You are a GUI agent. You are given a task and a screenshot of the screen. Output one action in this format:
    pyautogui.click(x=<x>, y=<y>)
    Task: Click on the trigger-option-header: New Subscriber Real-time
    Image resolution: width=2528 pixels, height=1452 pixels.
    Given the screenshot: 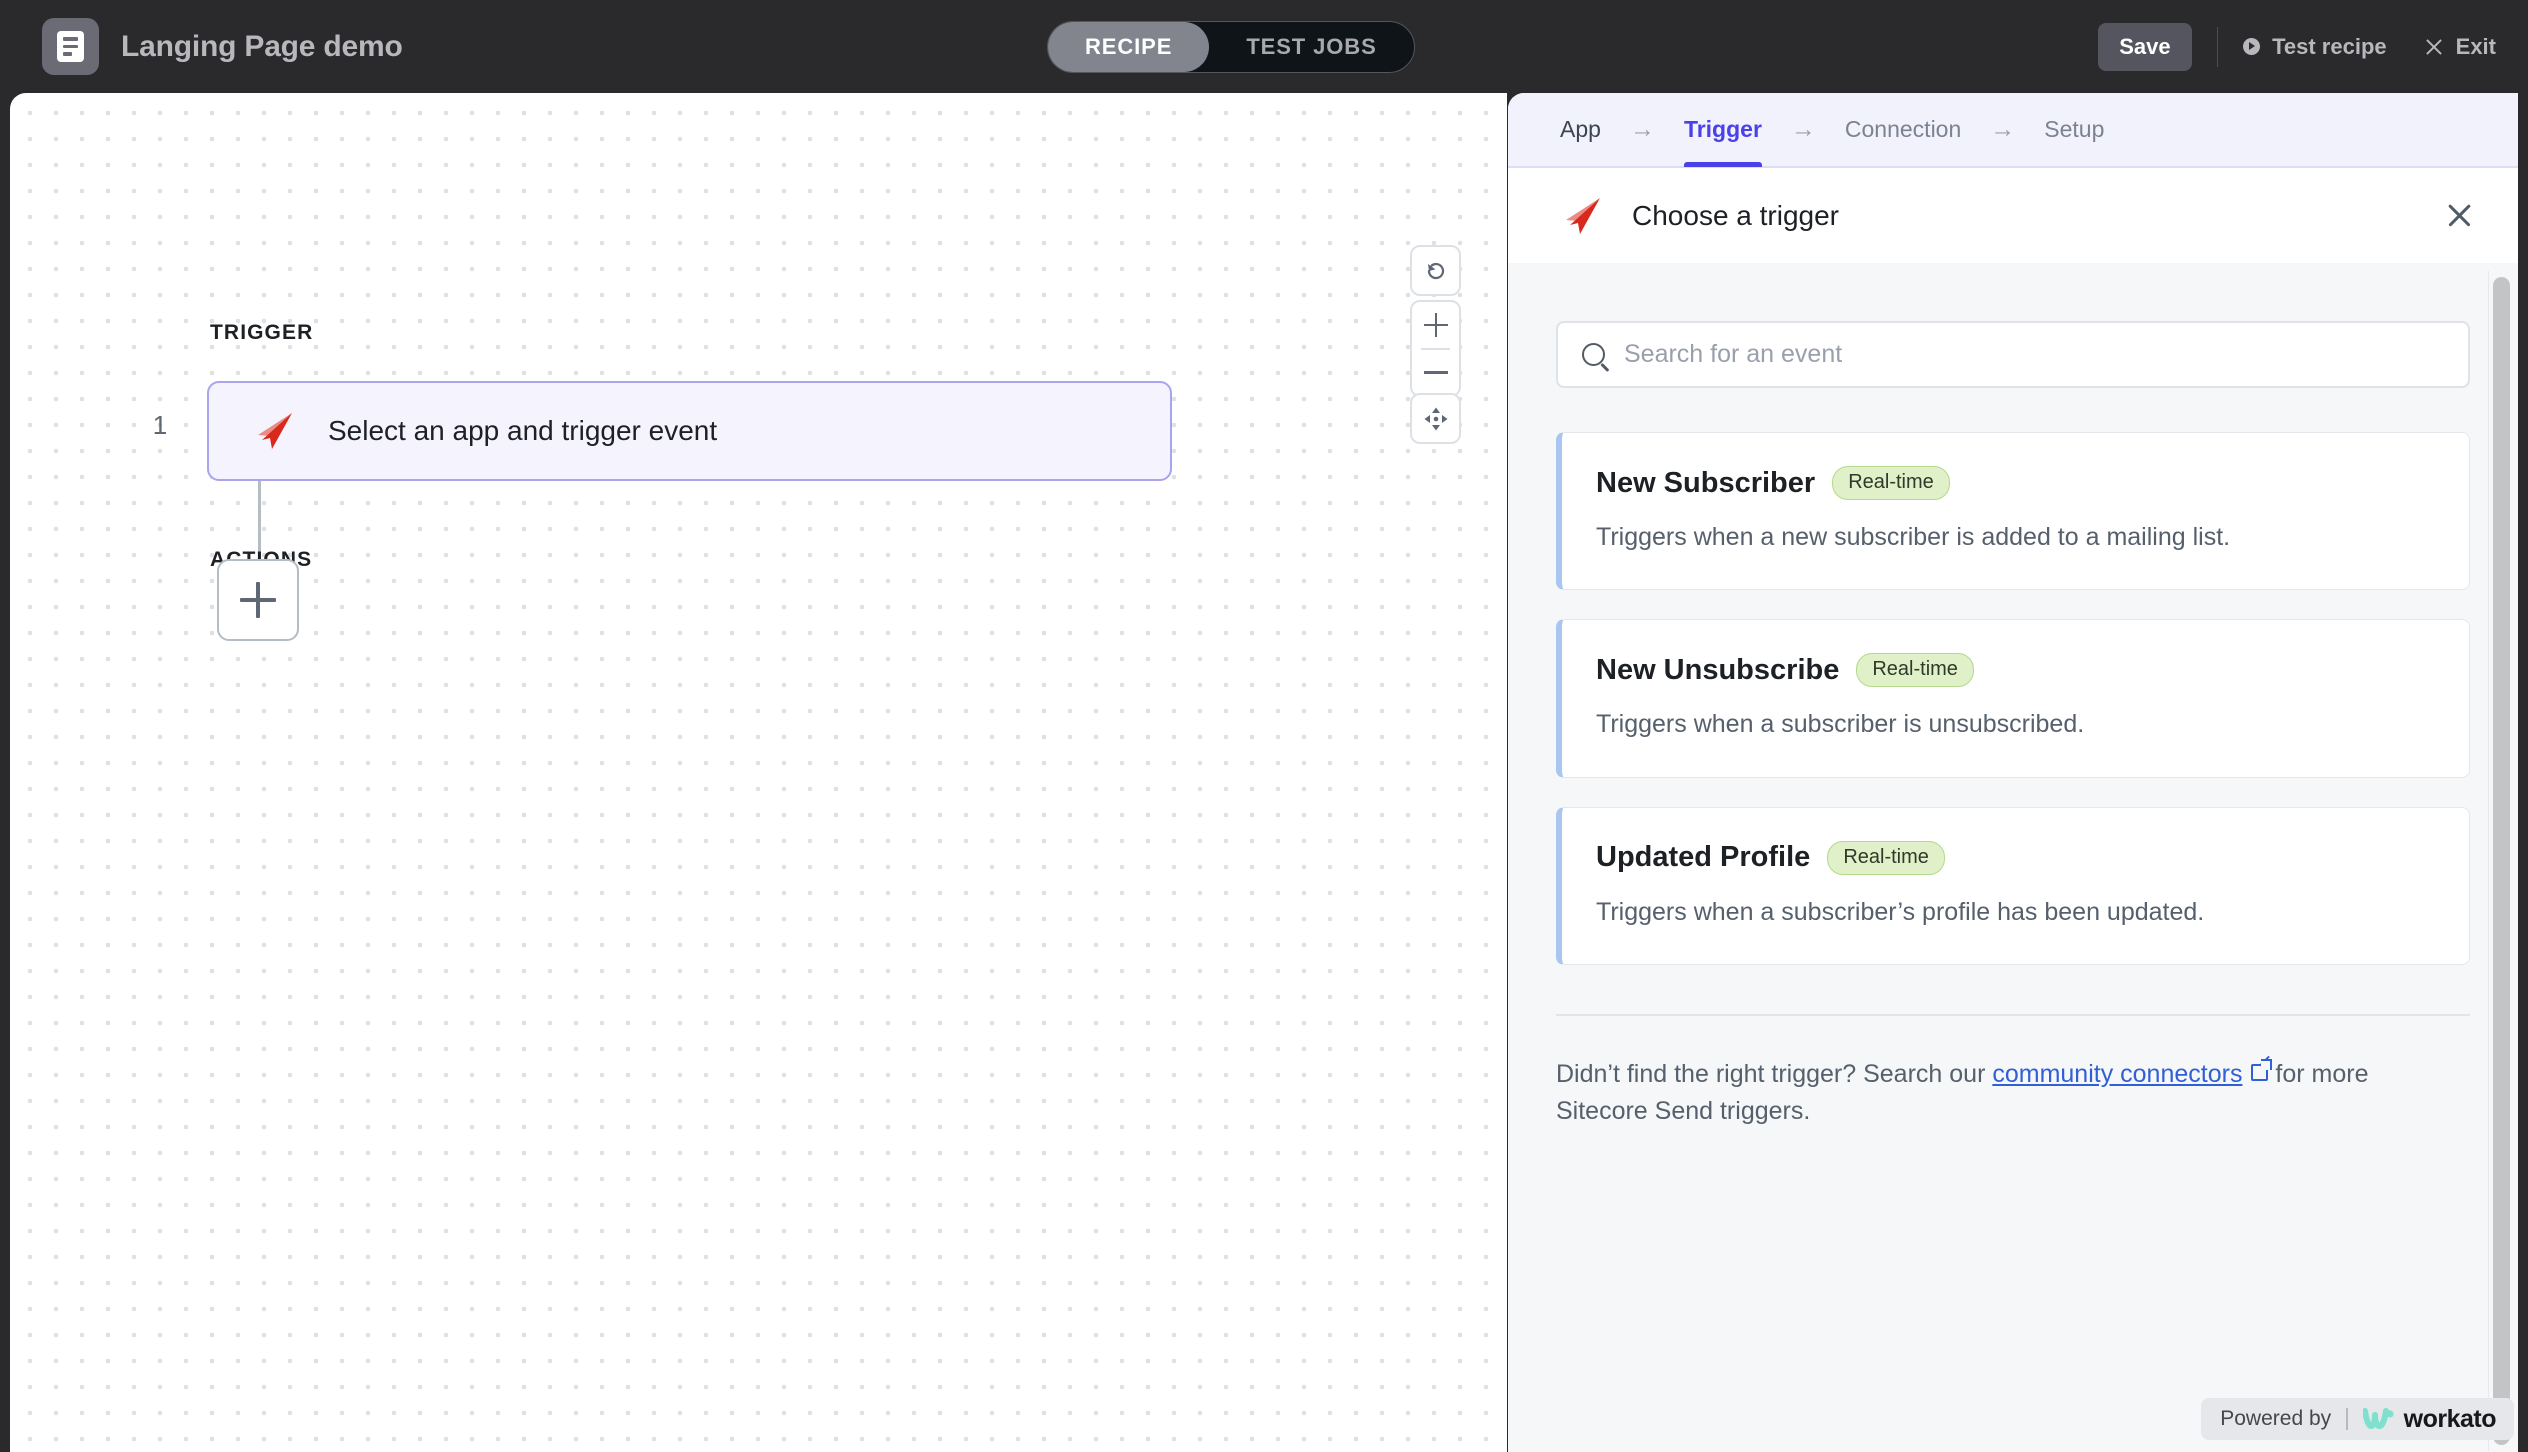 What is the action you would take?
    pyautogui.click(x=2014, y=483)
    